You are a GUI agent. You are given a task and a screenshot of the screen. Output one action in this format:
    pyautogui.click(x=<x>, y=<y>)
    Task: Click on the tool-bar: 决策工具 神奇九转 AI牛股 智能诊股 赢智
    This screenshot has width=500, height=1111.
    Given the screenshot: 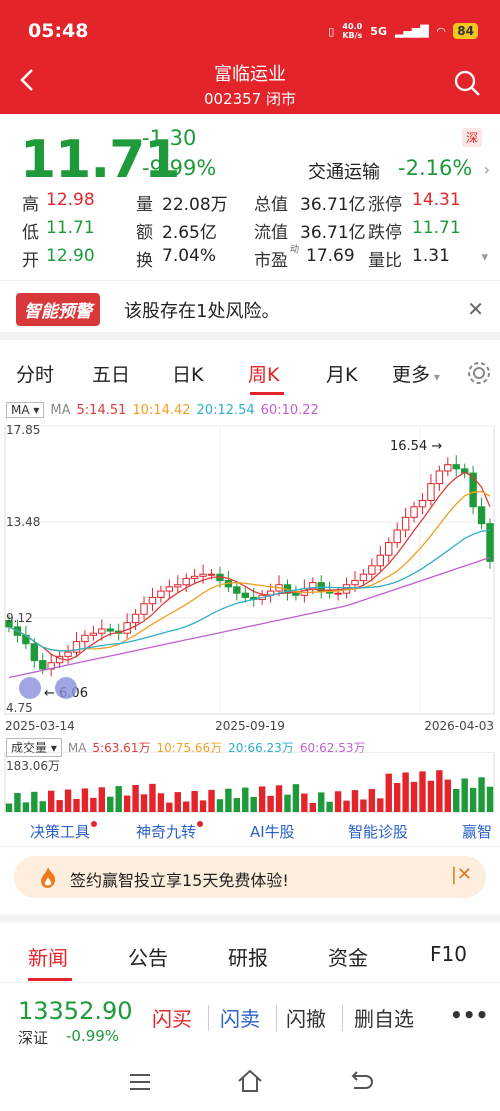 What is the action you would take?
    pyautogui.click(x=250, y=831)
    